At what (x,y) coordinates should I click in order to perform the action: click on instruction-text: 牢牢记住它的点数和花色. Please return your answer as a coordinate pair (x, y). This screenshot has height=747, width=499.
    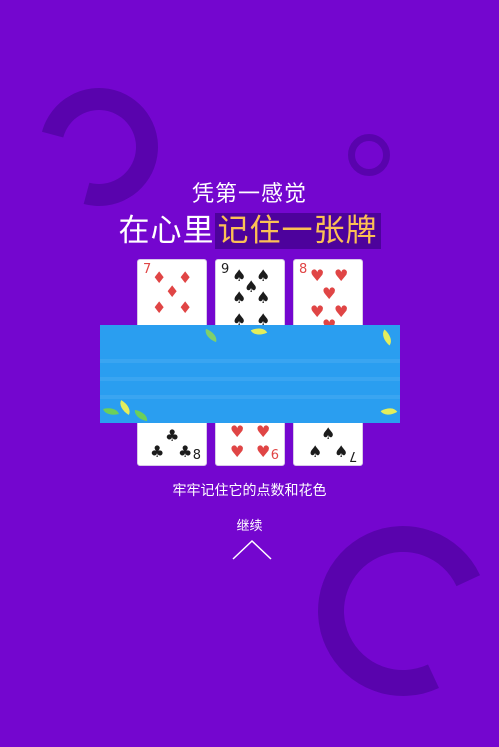
    Looking at the image, I should click on (249, 491).